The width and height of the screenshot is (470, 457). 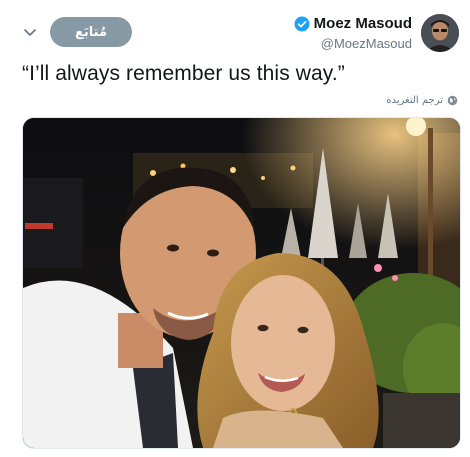 I want to click on translate-label: ترجم التغريدة, so click(x=414, y=100).